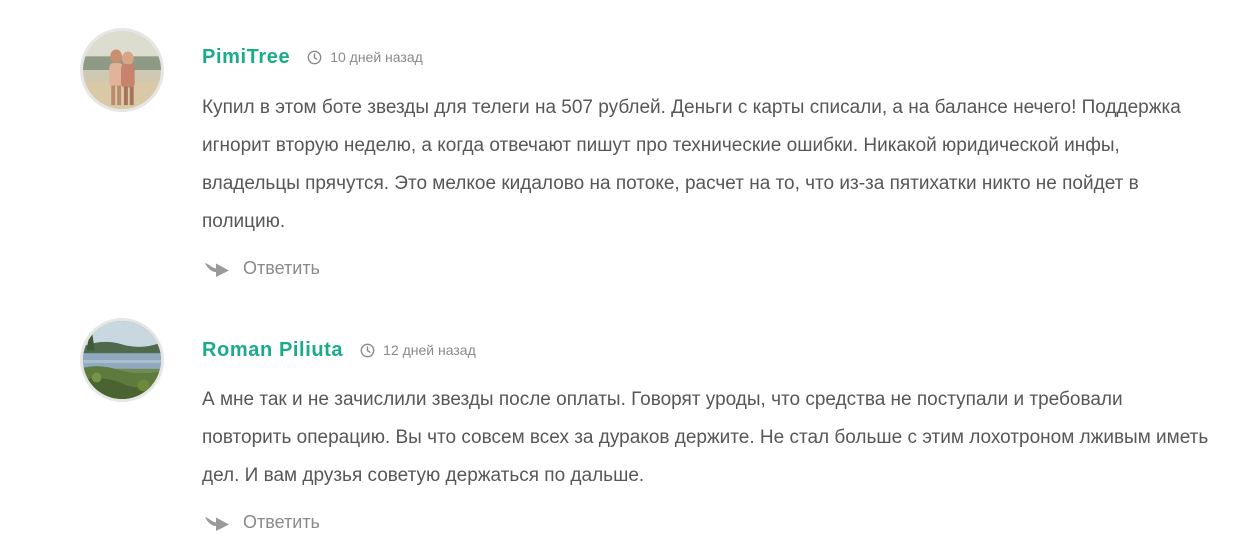  What do you see at coordinates (246, 57) in the screenshot?
I see `comment-author: PimiTree` at bounding box center [246, 57].